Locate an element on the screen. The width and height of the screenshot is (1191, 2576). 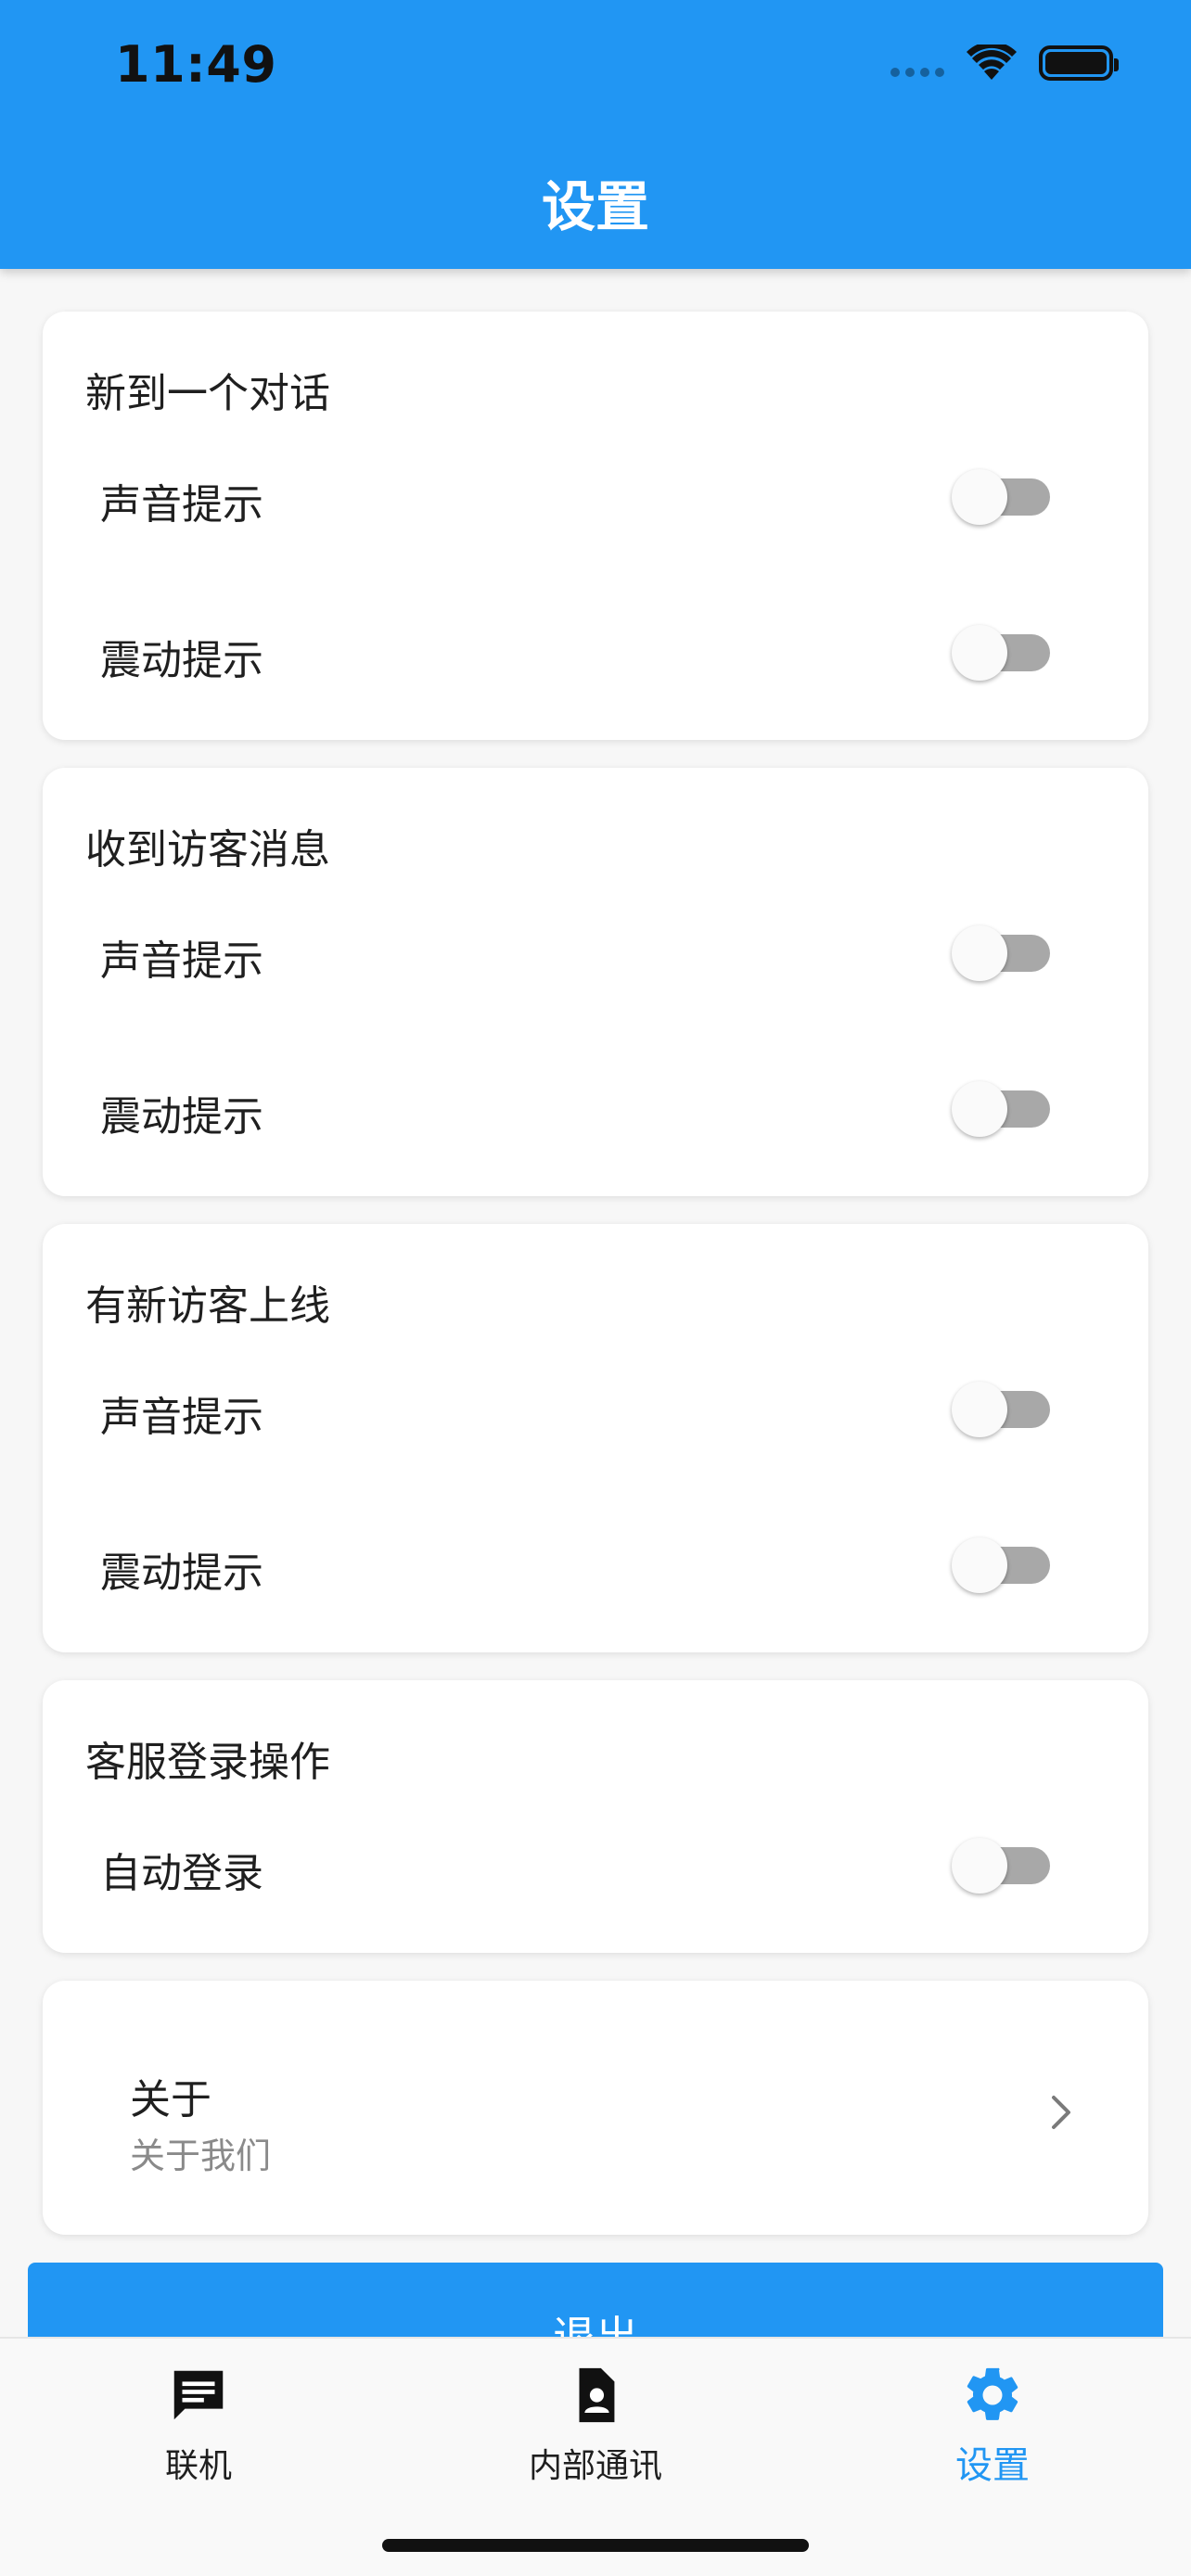
about-subtitle: 关于我们 is located at coordinates (201, 2156).